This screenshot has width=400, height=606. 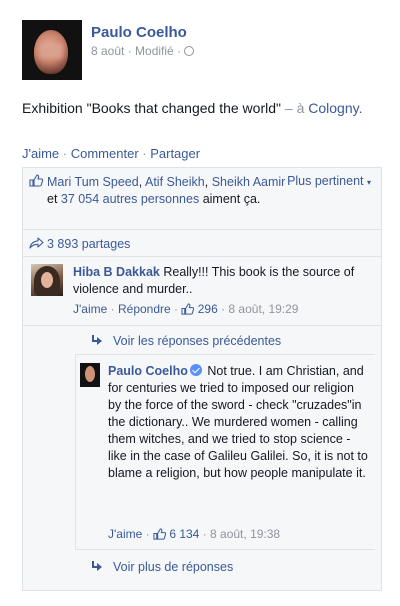 What do you see at coordinates (184, 534) in the screenshot?
I see `reply-like-count: 6 134` at bounding box center [184, 534].